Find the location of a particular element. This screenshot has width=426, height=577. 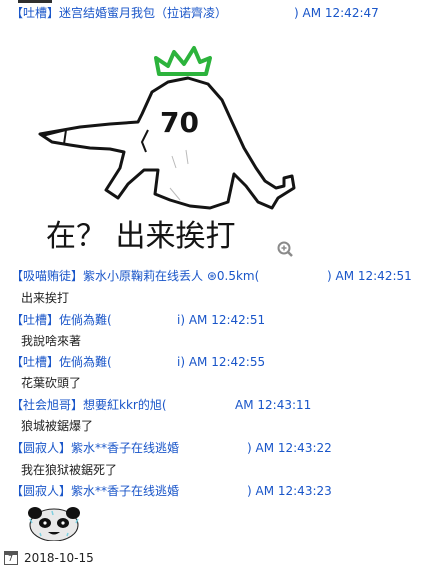

message-text: 花葉砍頭了 is located at coordinates (51, 383).